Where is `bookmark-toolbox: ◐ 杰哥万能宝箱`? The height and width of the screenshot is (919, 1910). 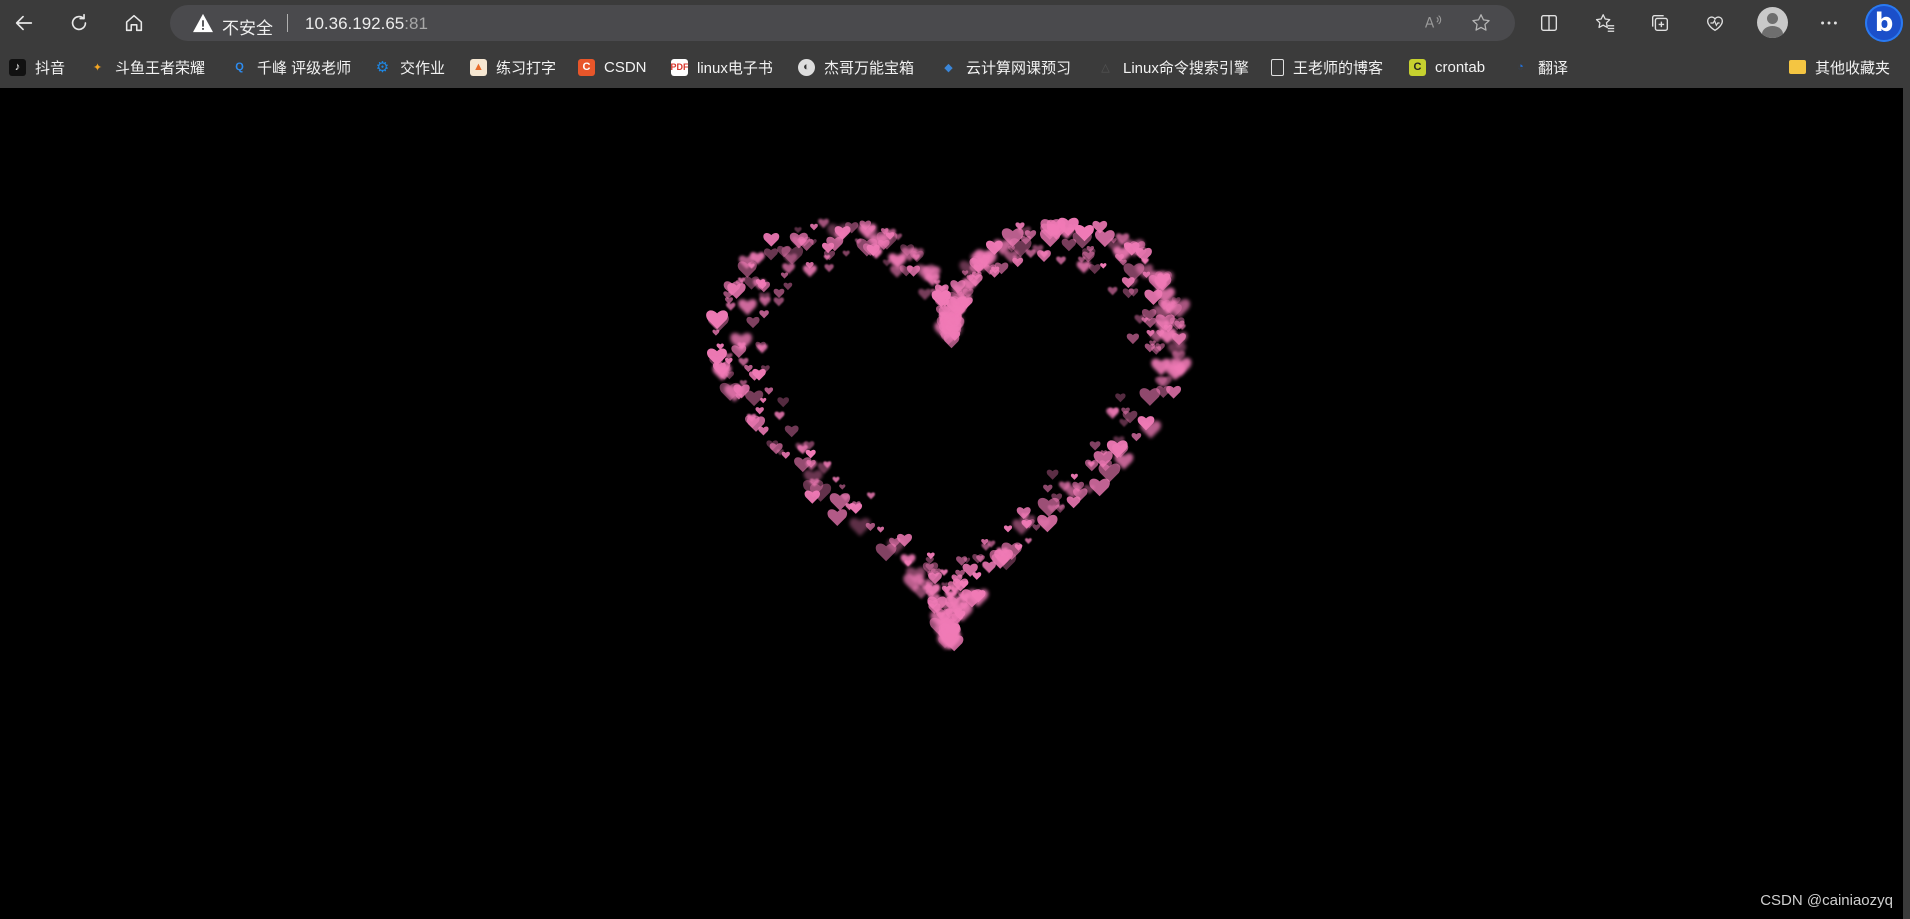 bookmark-toolbox: ◐ 杰哥万能宝箱 is located at coordinates (856, 67).